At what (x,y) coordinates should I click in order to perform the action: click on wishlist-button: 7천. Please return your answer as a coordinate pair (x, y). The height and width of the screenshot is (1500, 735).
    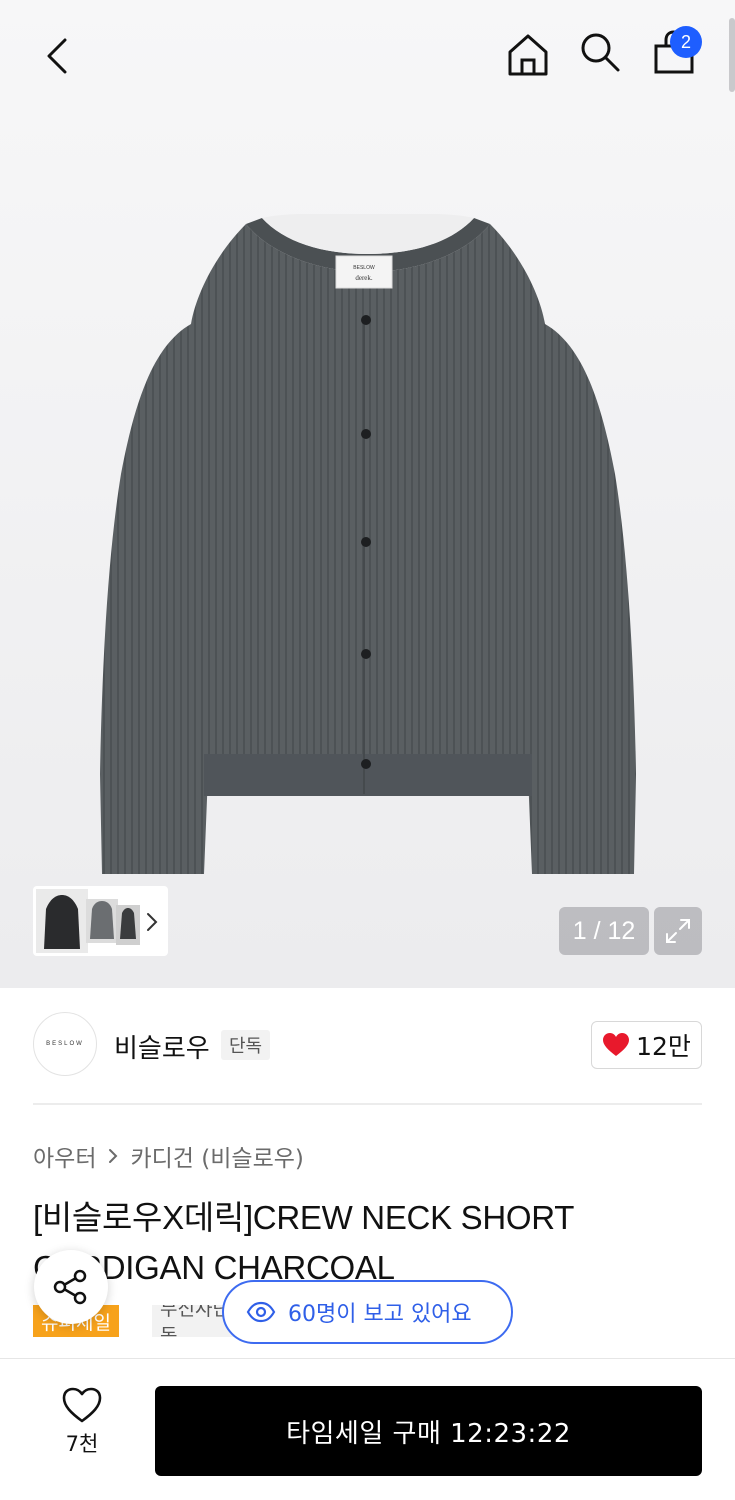
    Looking at the image, I should click on (82, 1431).